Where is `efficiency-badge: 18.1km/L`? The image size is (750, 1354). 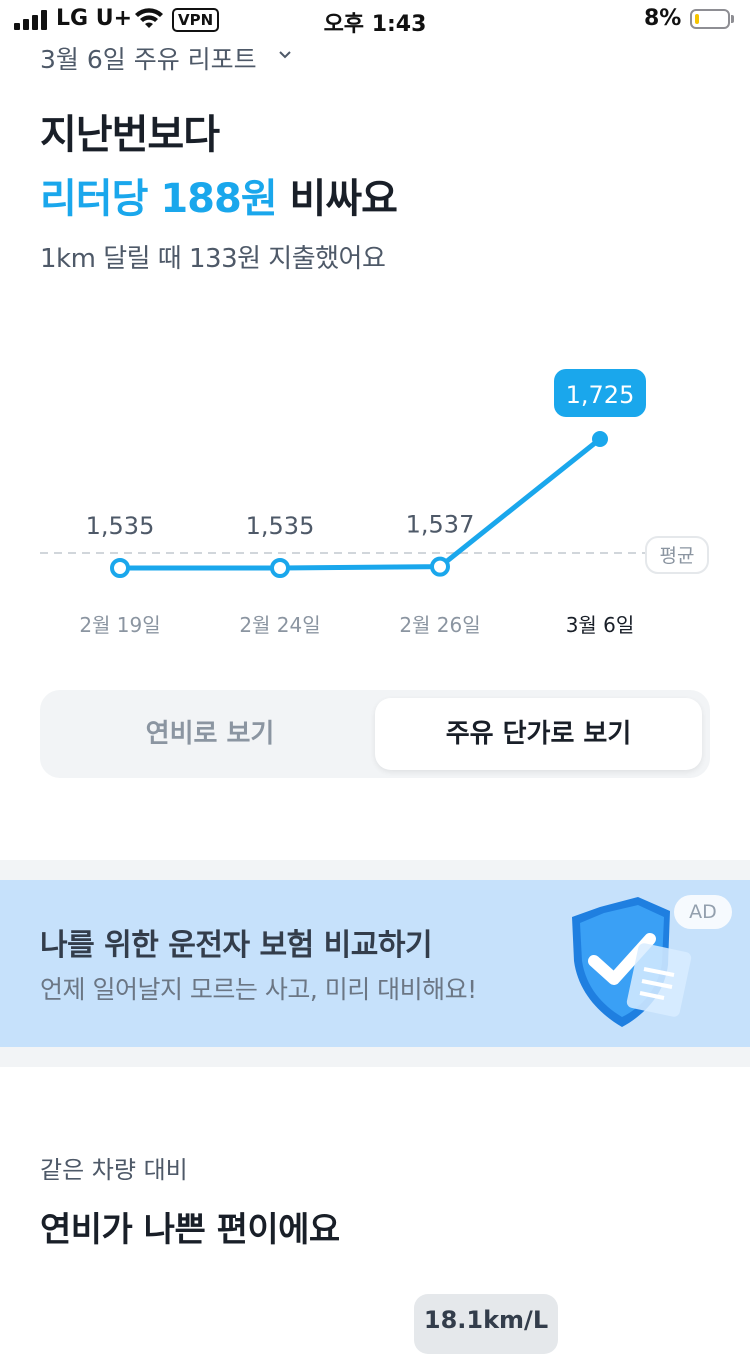
efficiency-badge: 18.1km/L is located at coordinates (486, 1324).